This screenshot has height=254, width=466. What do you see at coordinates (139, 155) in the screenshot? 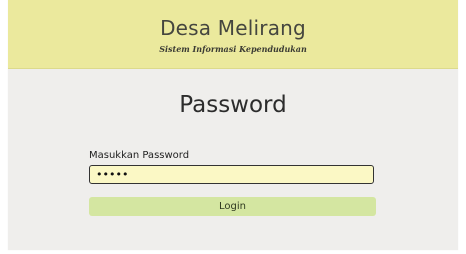
I see `password-label: Masukkan Password` at bounding box center [139, 155].